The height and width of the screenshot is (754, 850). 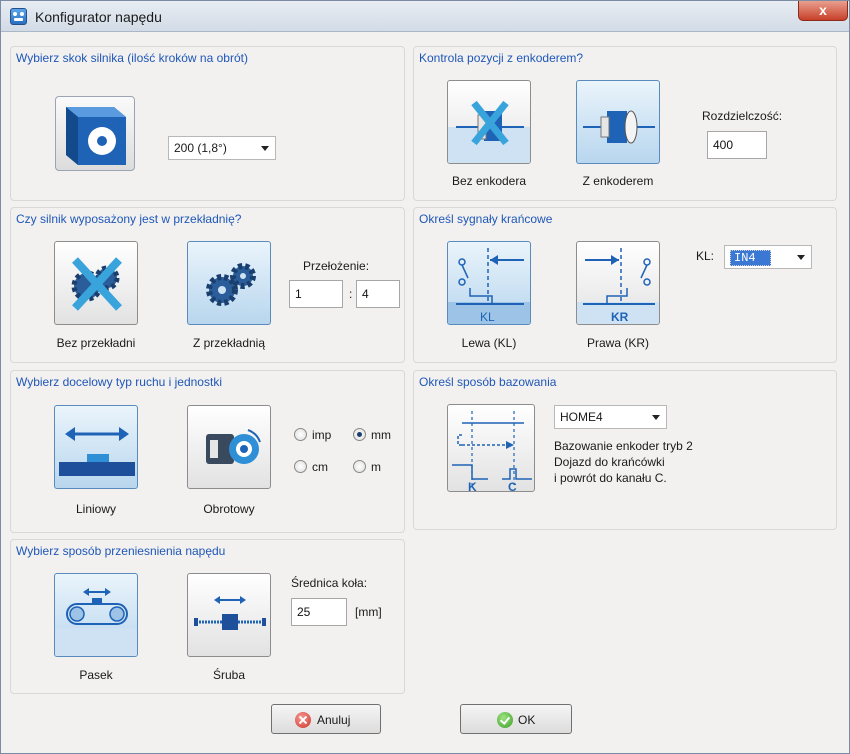 What do you see at coordinates (425, 16) in the screenshot?
I see `title-bar: Konfigurator napędu x` at bounding box center [425, 16].